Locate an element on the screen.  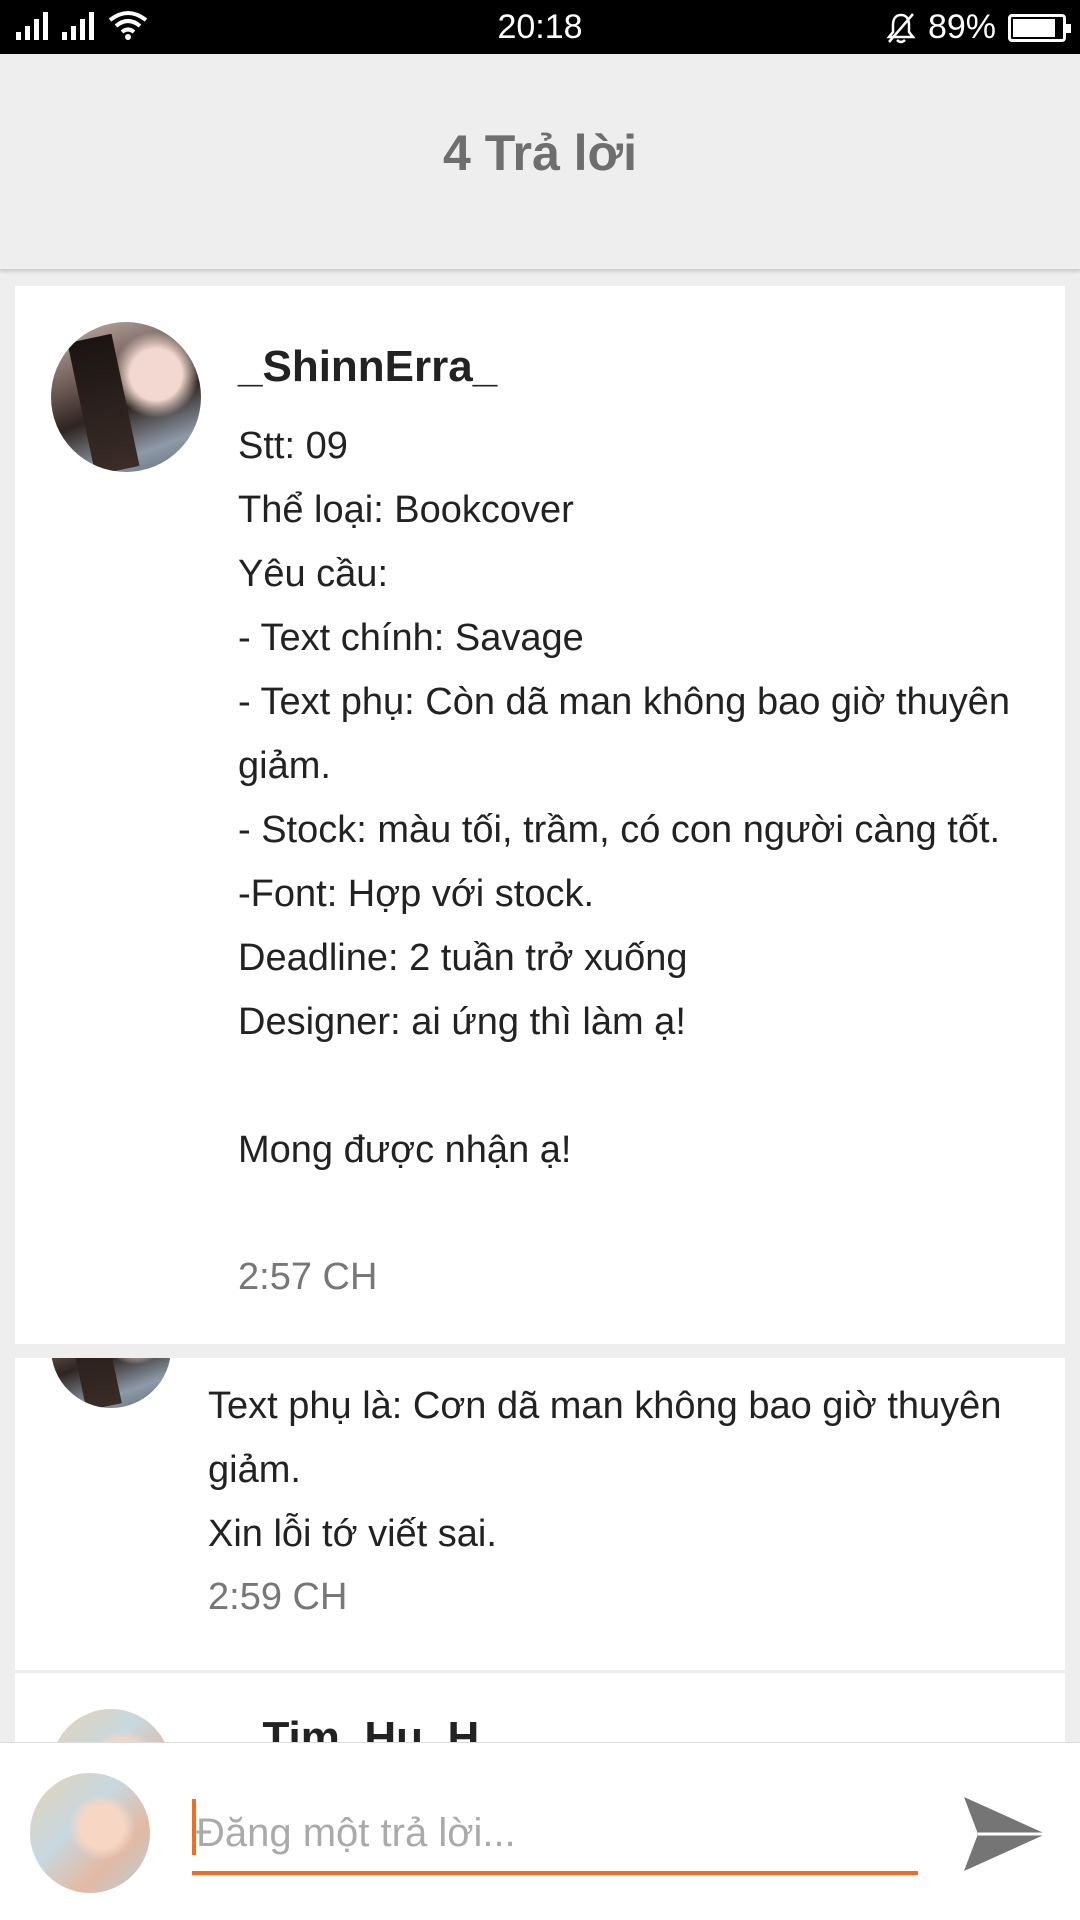
current-user-avatar is located at coordinates (90, 1833).